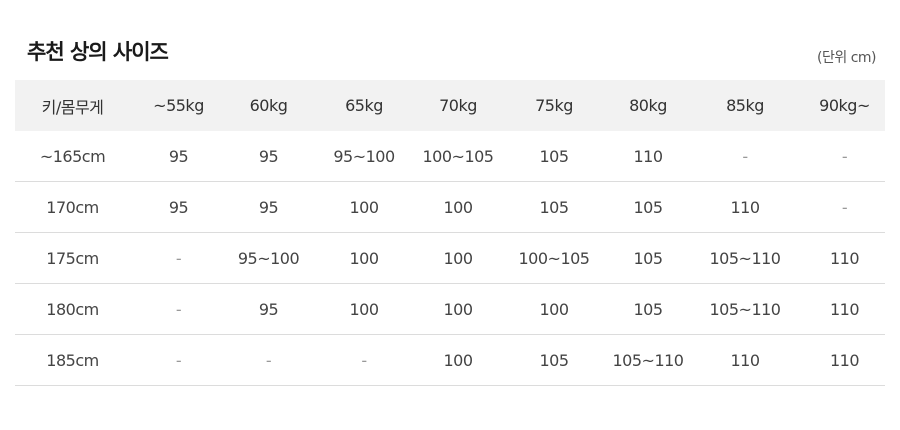 Image resolution: width=900 pixels, height=430 pixels. I want to click on table-row: 180cm - 95 100 100 100 105 105~110 110, so click(450, 309).